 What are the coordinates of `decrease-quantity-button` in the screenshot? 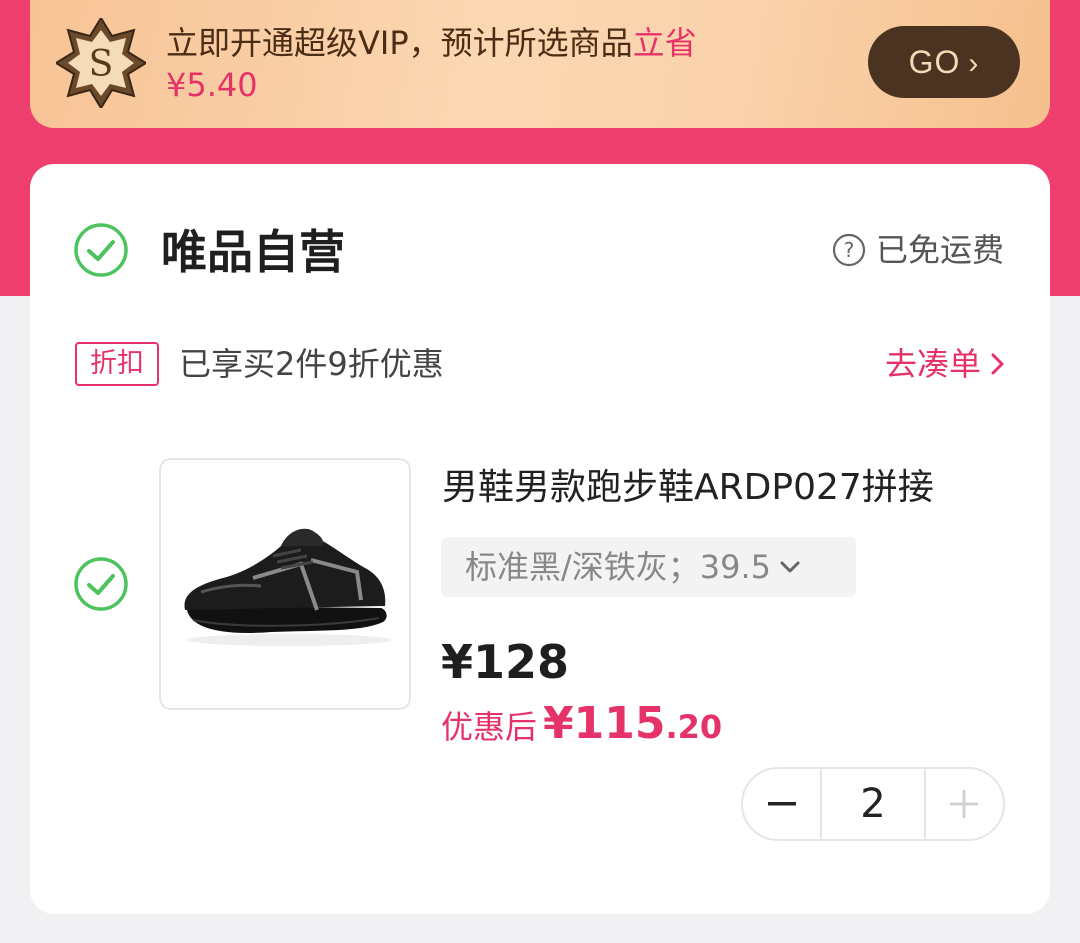 It's located at (781, 804).